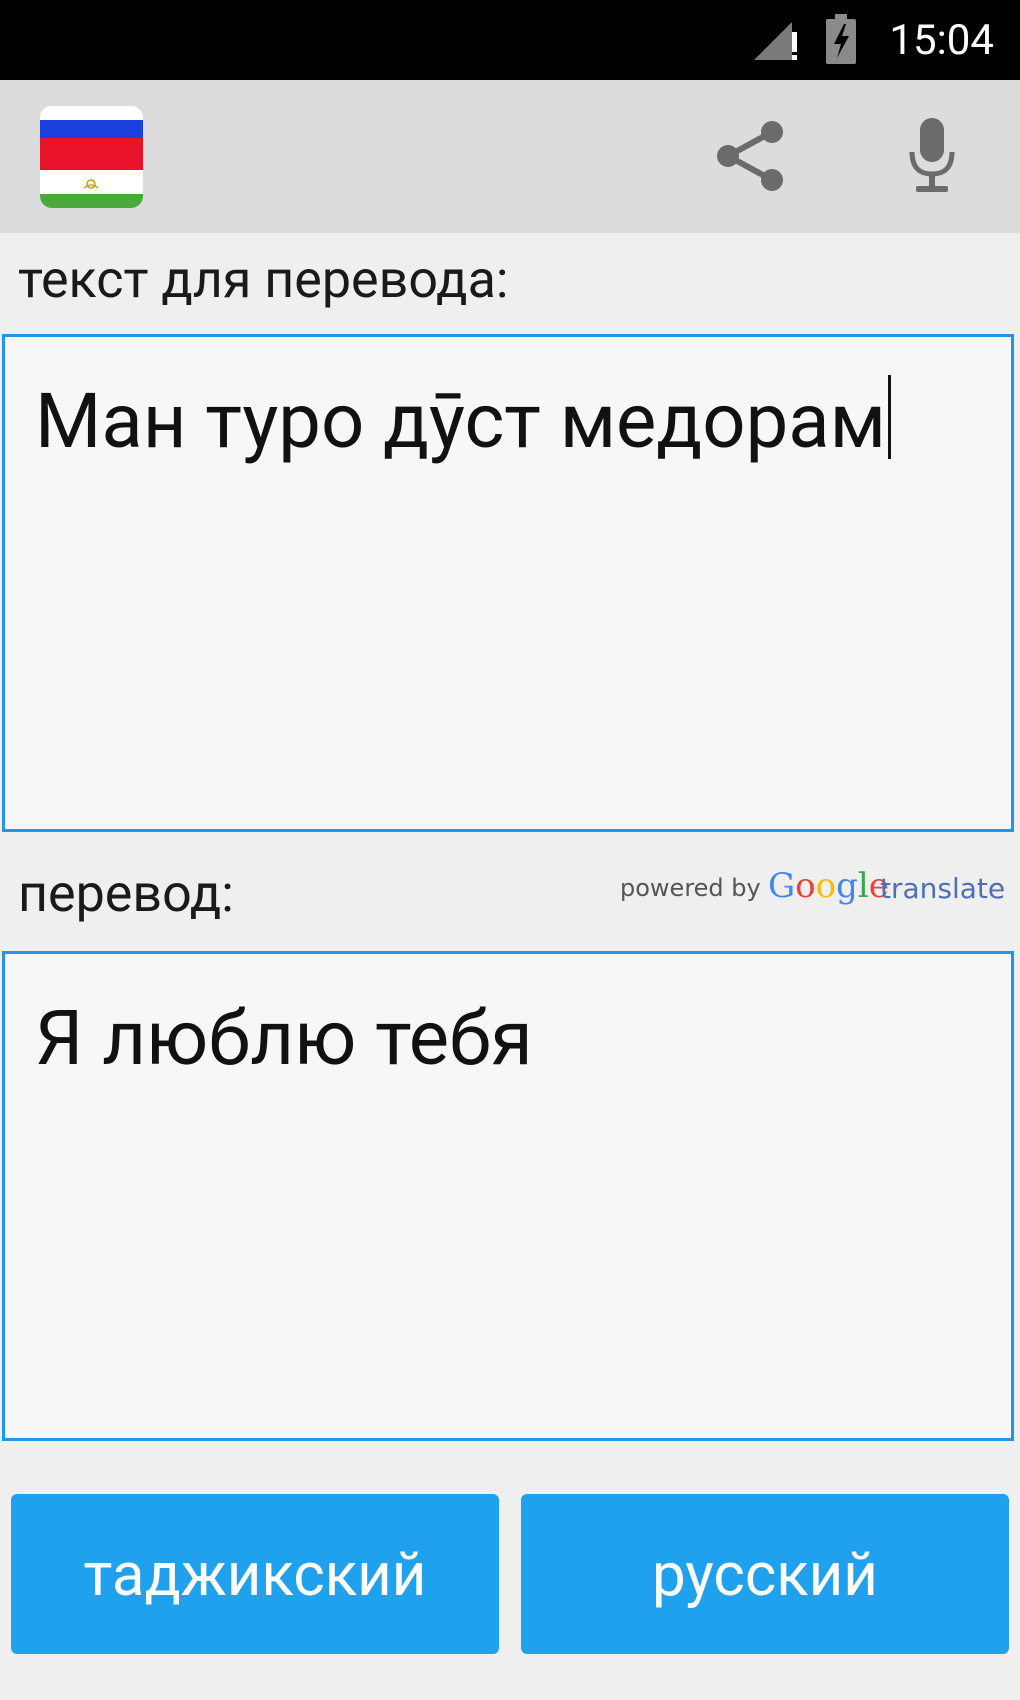 The image size is (1020, 1700). Describe the element at coordinates (255, 1574) in the screenshot. I see `source-language-button: таджикский` at that location.